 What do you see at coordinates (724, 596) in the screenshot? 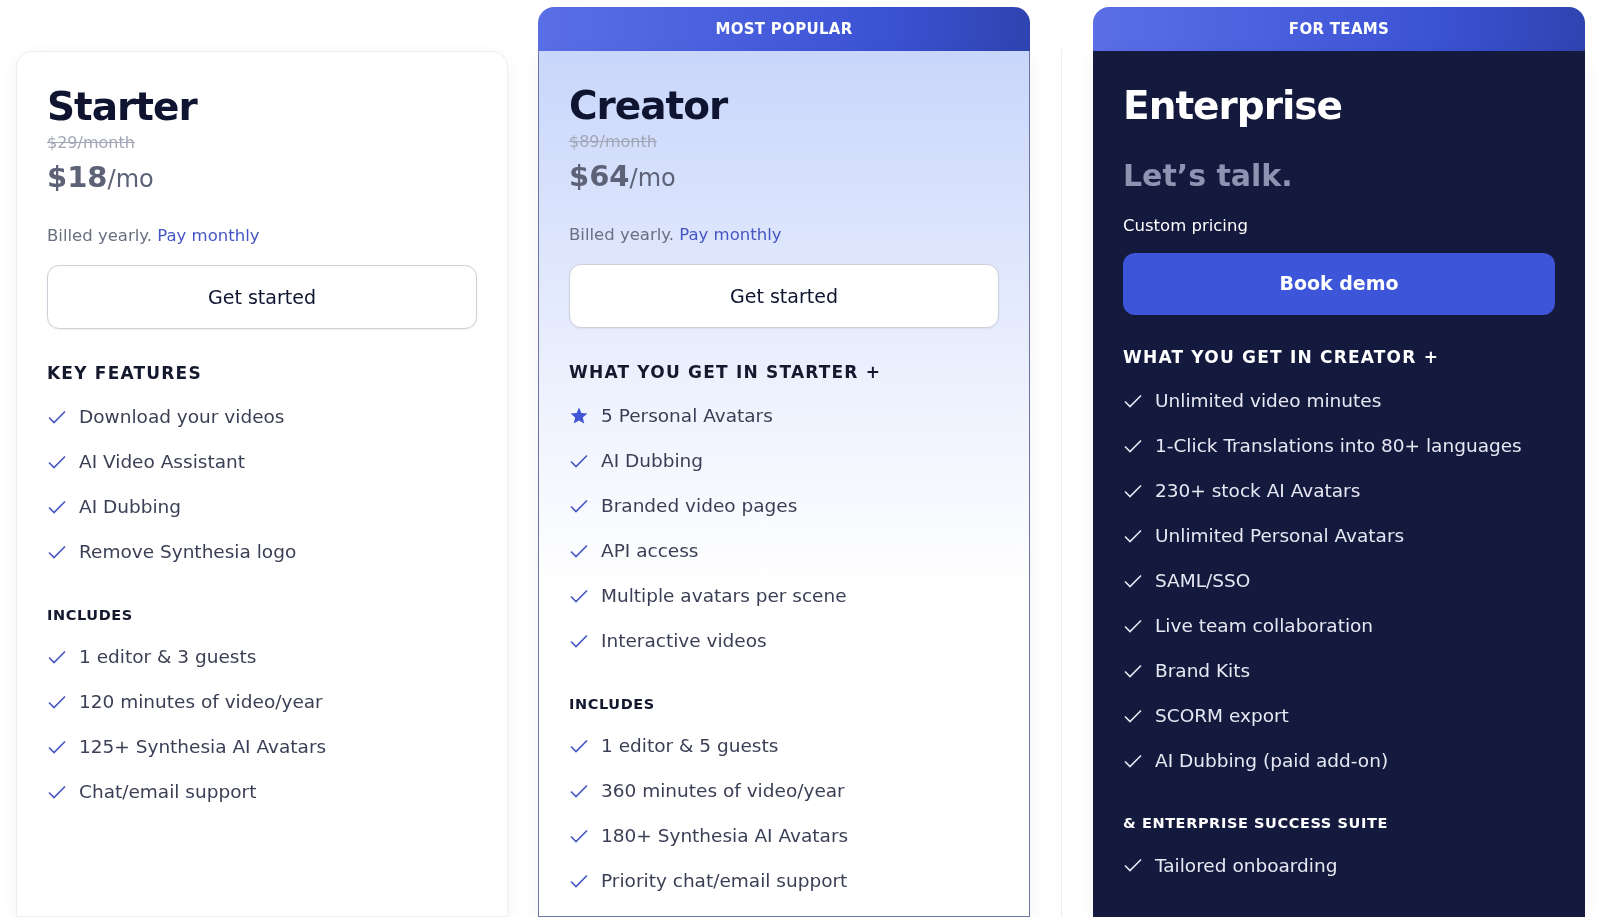
I see `feature-text: Multiple avatars per scene` at bounding box center [724, 596].